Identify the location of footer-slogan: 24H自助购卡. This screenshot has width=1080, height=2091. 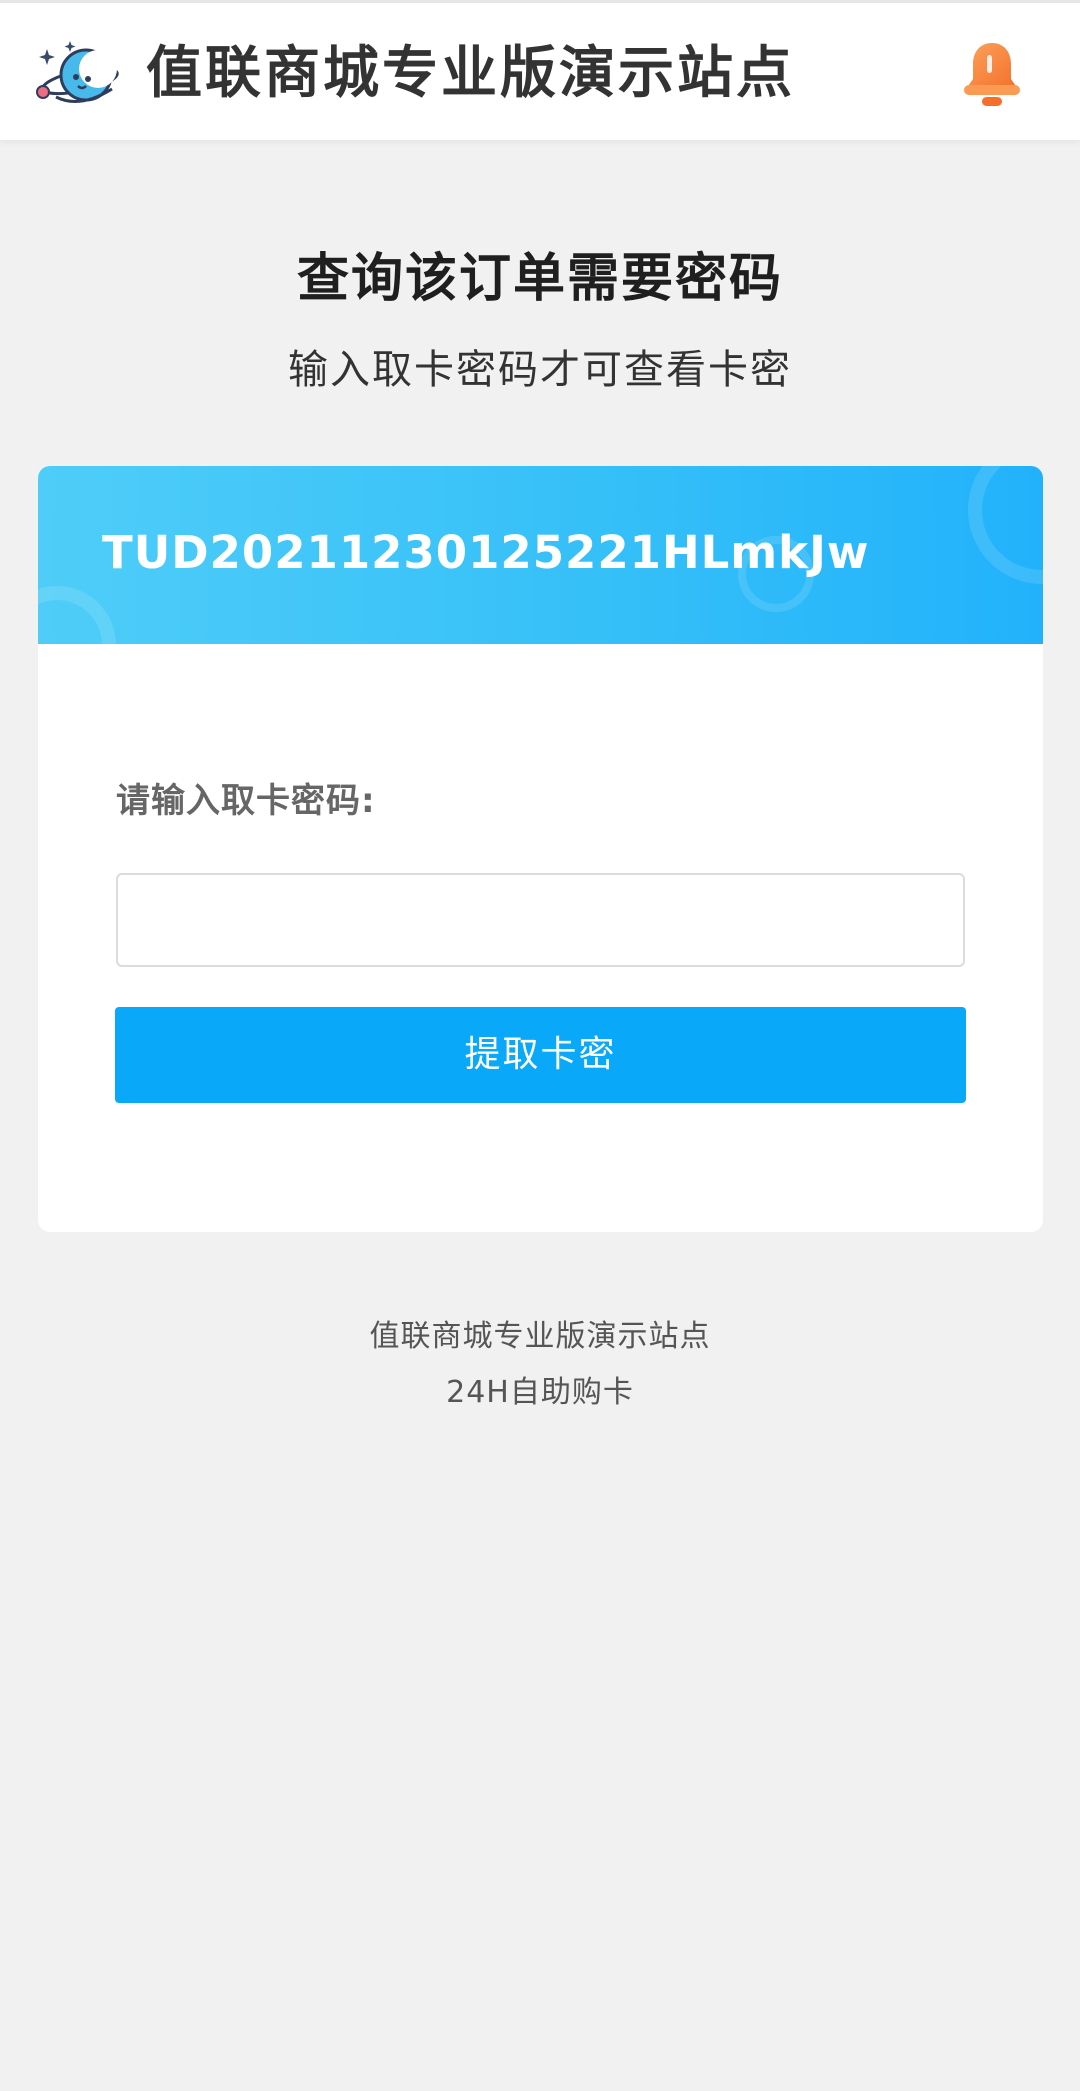
(540, 1392).